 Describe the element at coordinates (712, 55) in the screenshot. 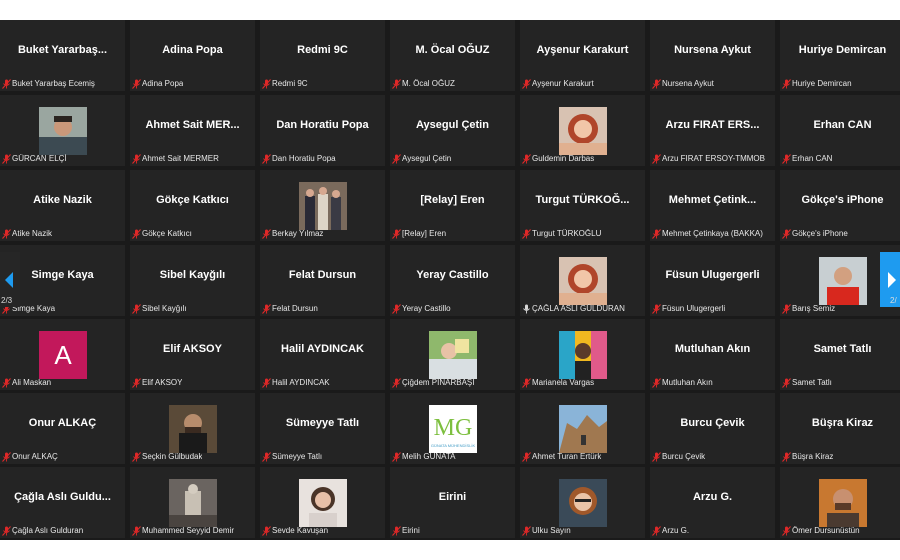

I see `participant-tile: Nursena Aykut Nursena Aykut` at that location.